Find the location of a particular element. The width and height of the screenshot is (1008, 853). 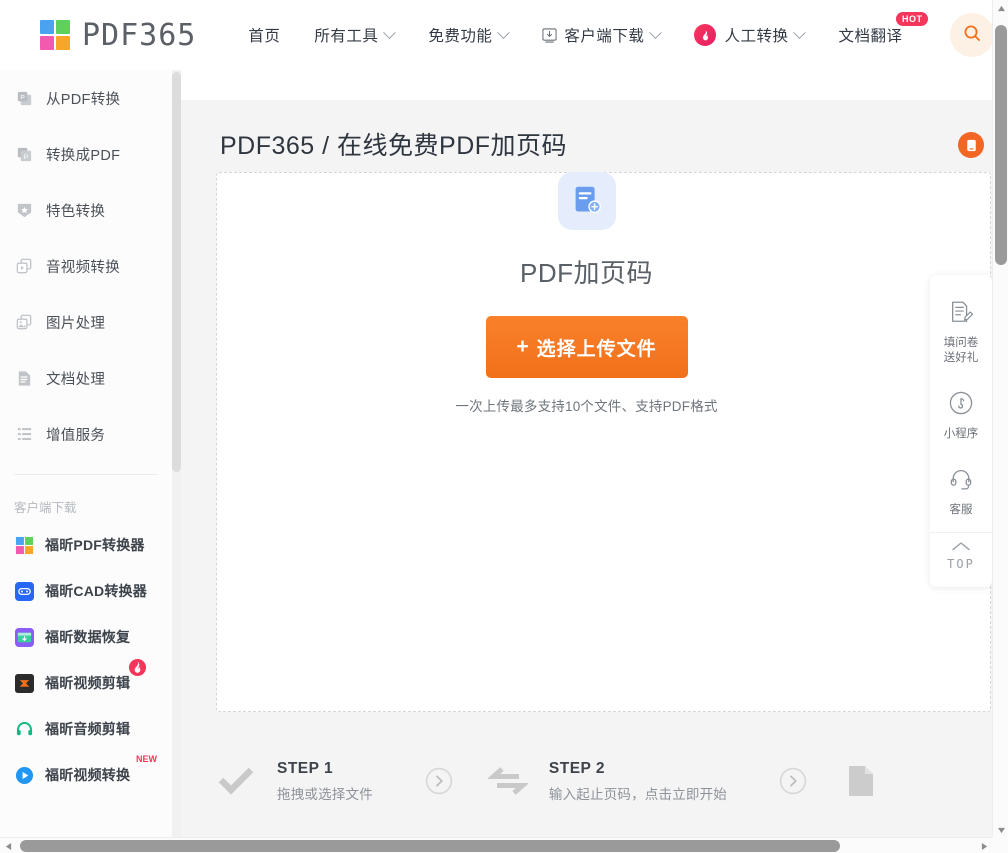

foxit-recovery-icon is located at coordinates (24, 637).